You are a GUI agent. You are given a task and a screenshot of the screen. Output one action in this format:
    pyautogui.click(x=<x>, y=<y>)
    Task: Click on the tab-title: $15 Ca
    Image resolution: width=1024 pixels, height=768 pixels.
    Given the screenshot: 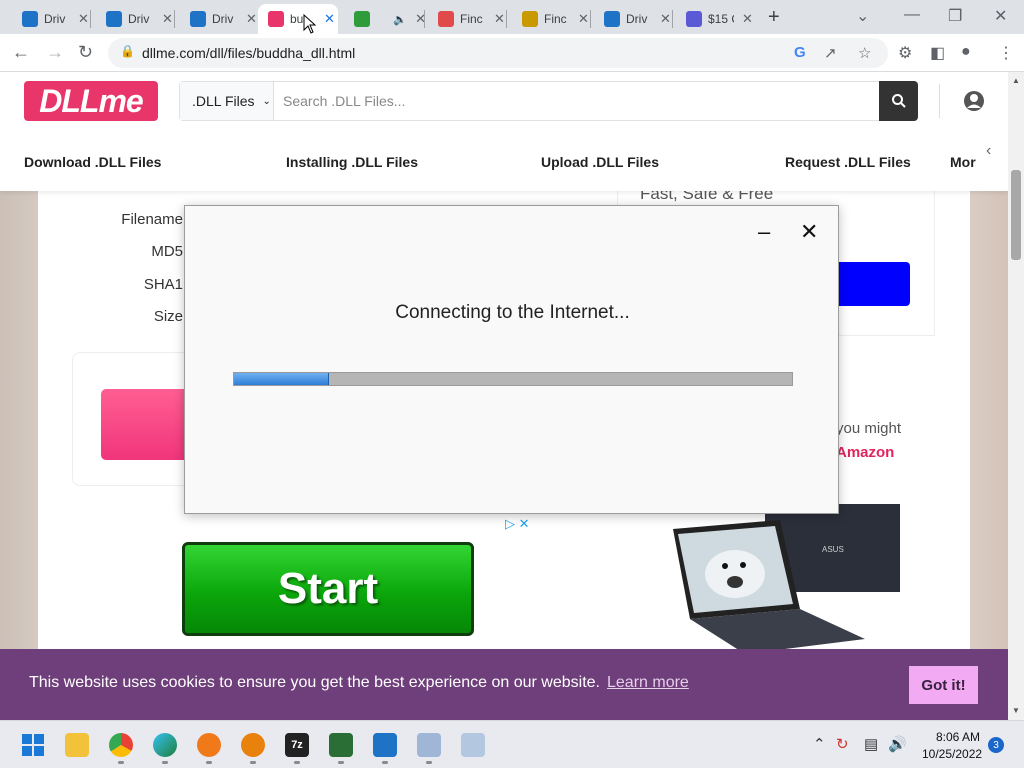 What is the action you would take?
    pyautogui.click(x=721, y=19)
    